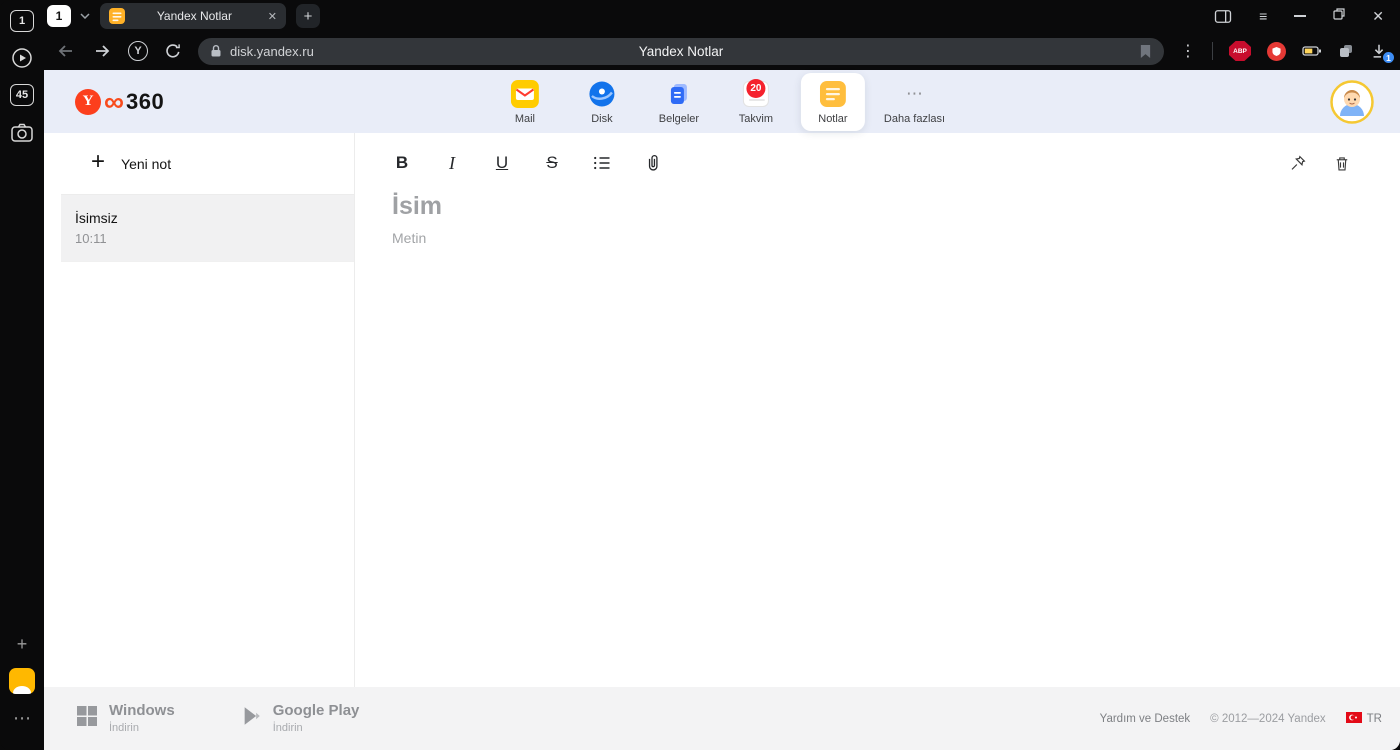  I want to click on notes-favicon-icon, so click(117, 16).